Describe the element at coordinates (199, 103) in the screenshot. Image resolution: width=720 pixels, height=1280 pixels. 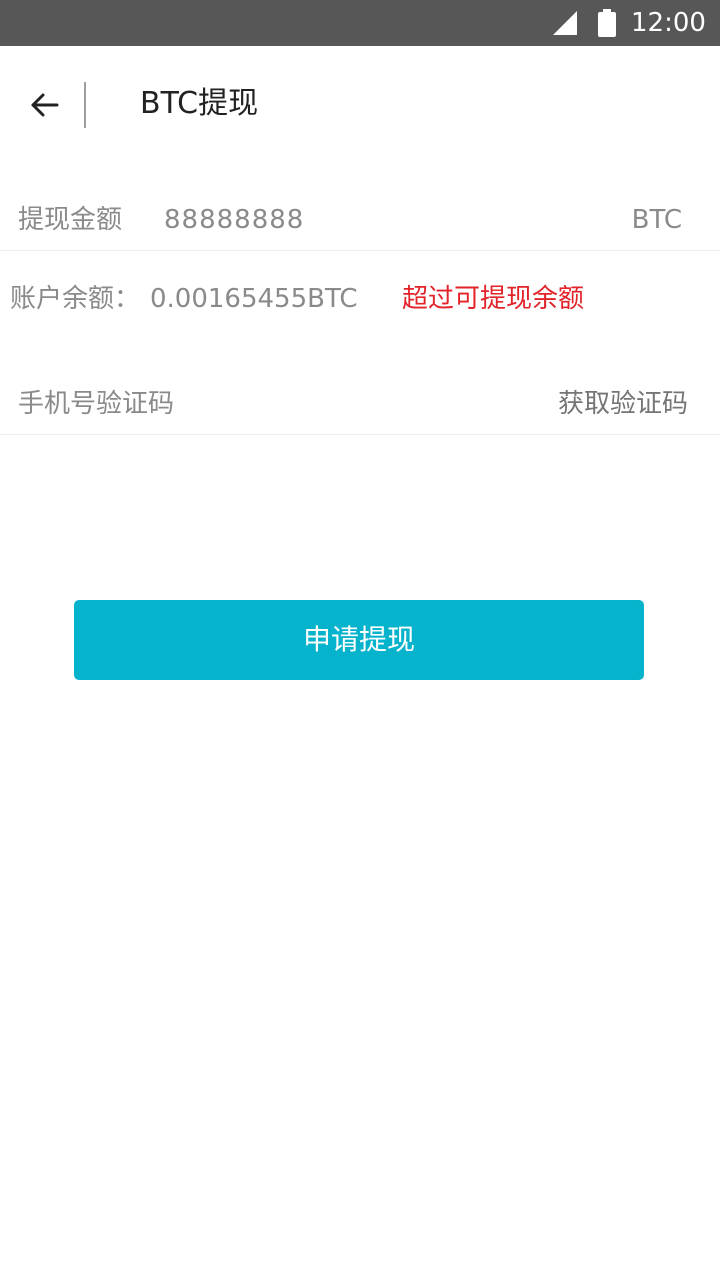
I see `page-title: BTC提现` at that location.